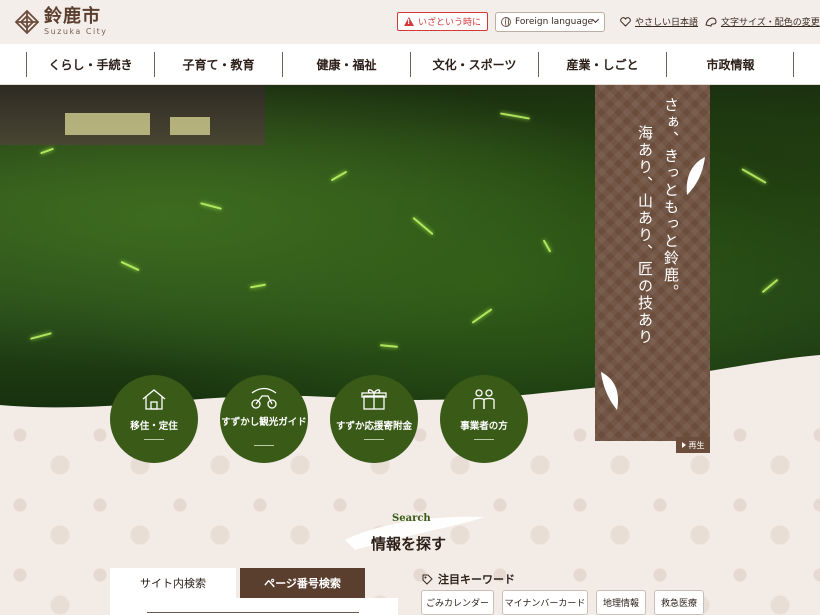  I want to click on search-subtitle: Search, so click(411, 518).